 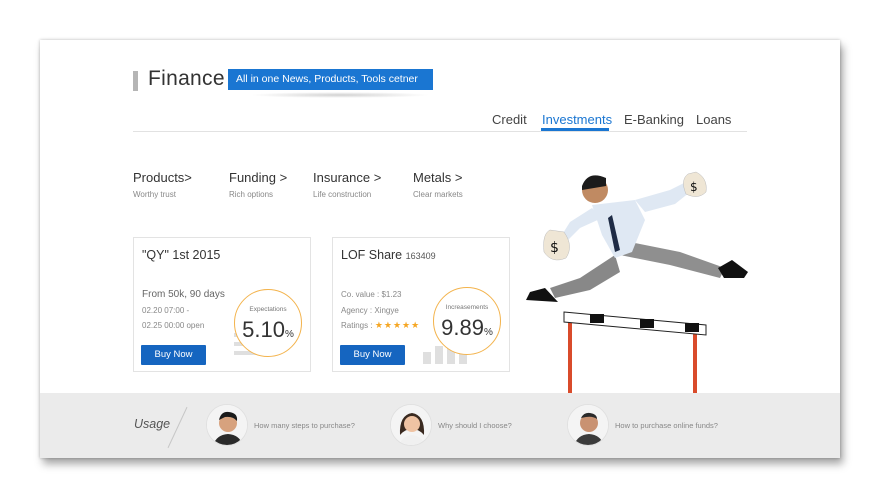 I want to click on product-title: "QY" 1st 2015, so click(x=181, y=255).